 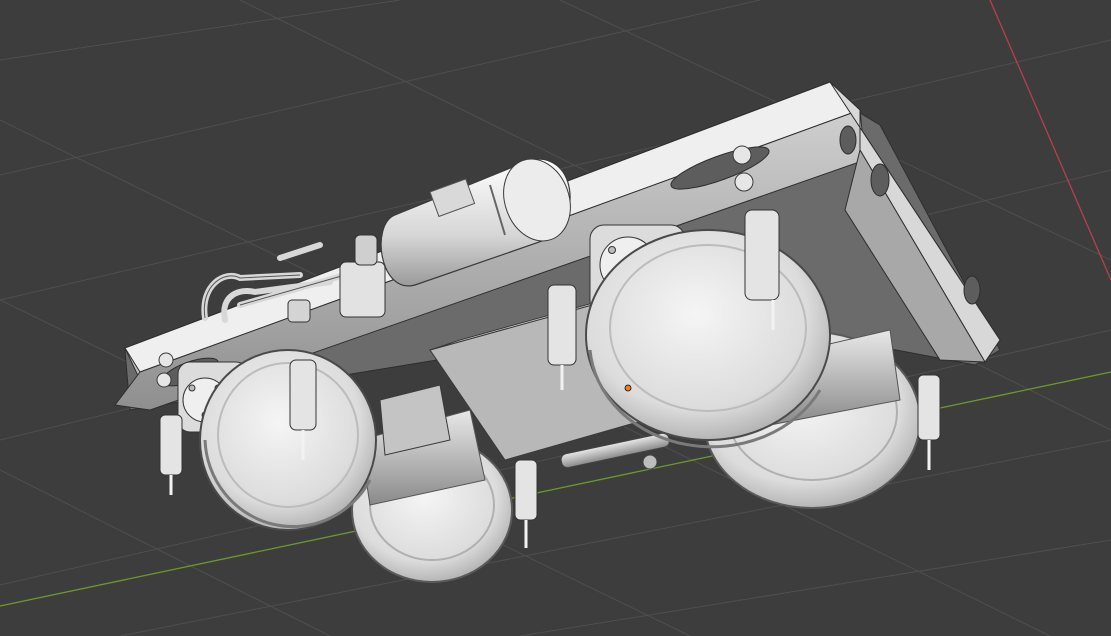 I want to click on object-origin-dot, so click(x=628, y=388).